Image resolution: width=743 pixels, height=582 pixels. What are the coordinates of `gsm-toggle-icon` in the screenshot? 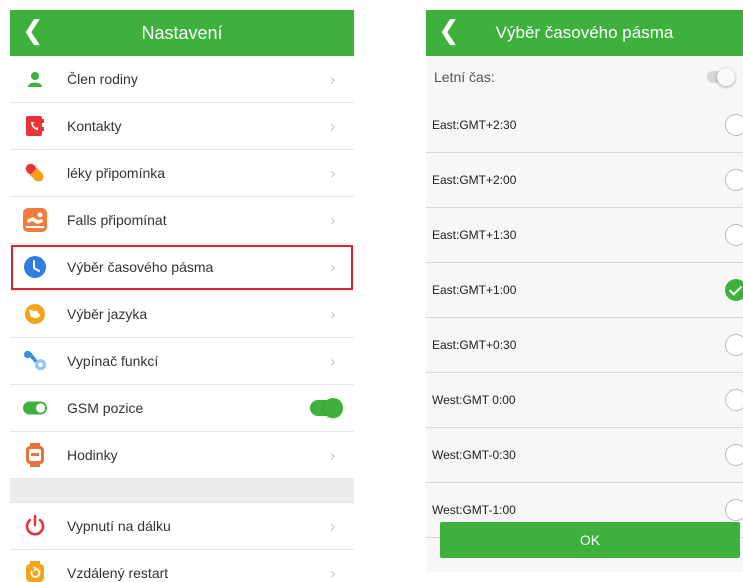 It's located at (35, 408).